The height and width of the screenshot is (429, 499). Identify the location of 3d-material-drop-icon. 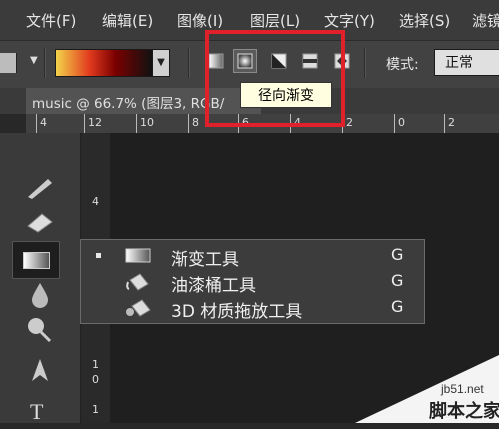
(138, 308).